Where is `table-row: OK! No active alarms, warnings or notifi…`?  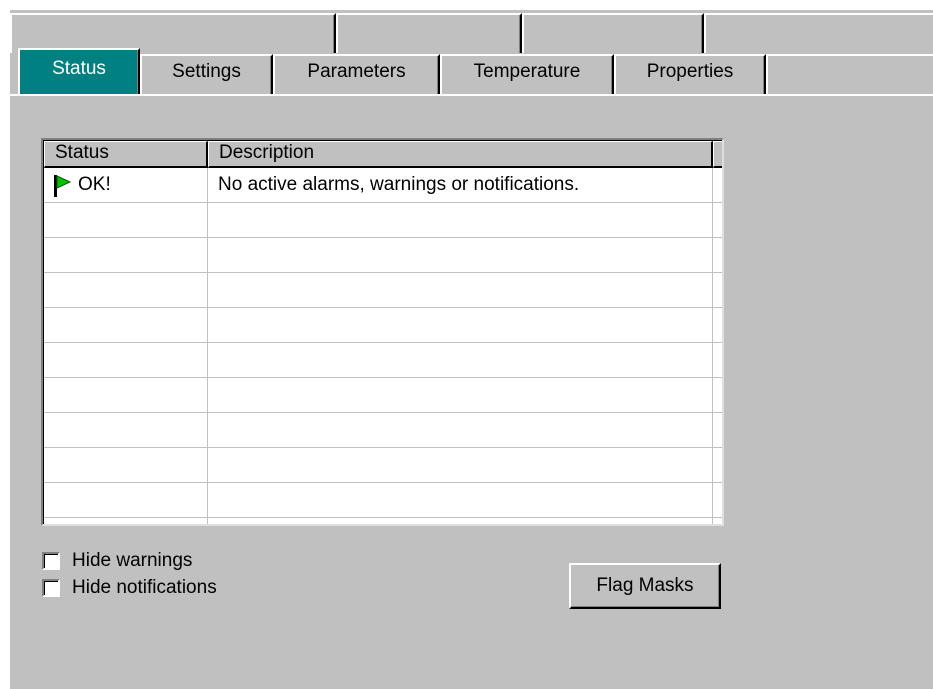 table-row: OK! No active alarms, warnings or notifi… is located at coordinates (383, 185).